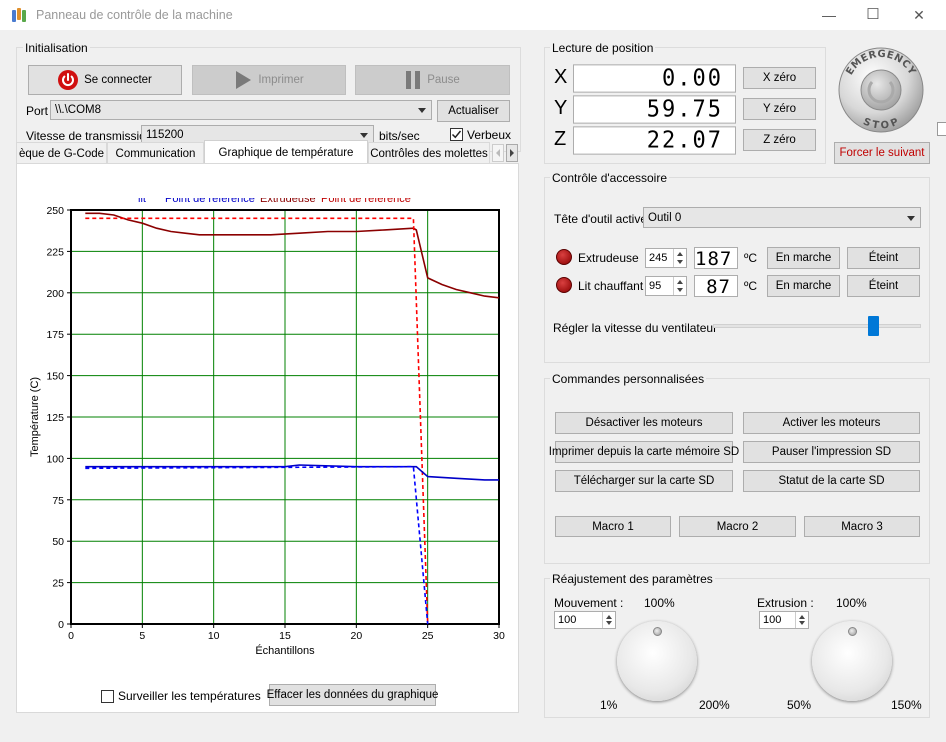 The image size is (946, 742). What do you see at coordinates (55, 418) in the screenshot?
I see `y-tick-label: 125` at bounding box center [55, 418].